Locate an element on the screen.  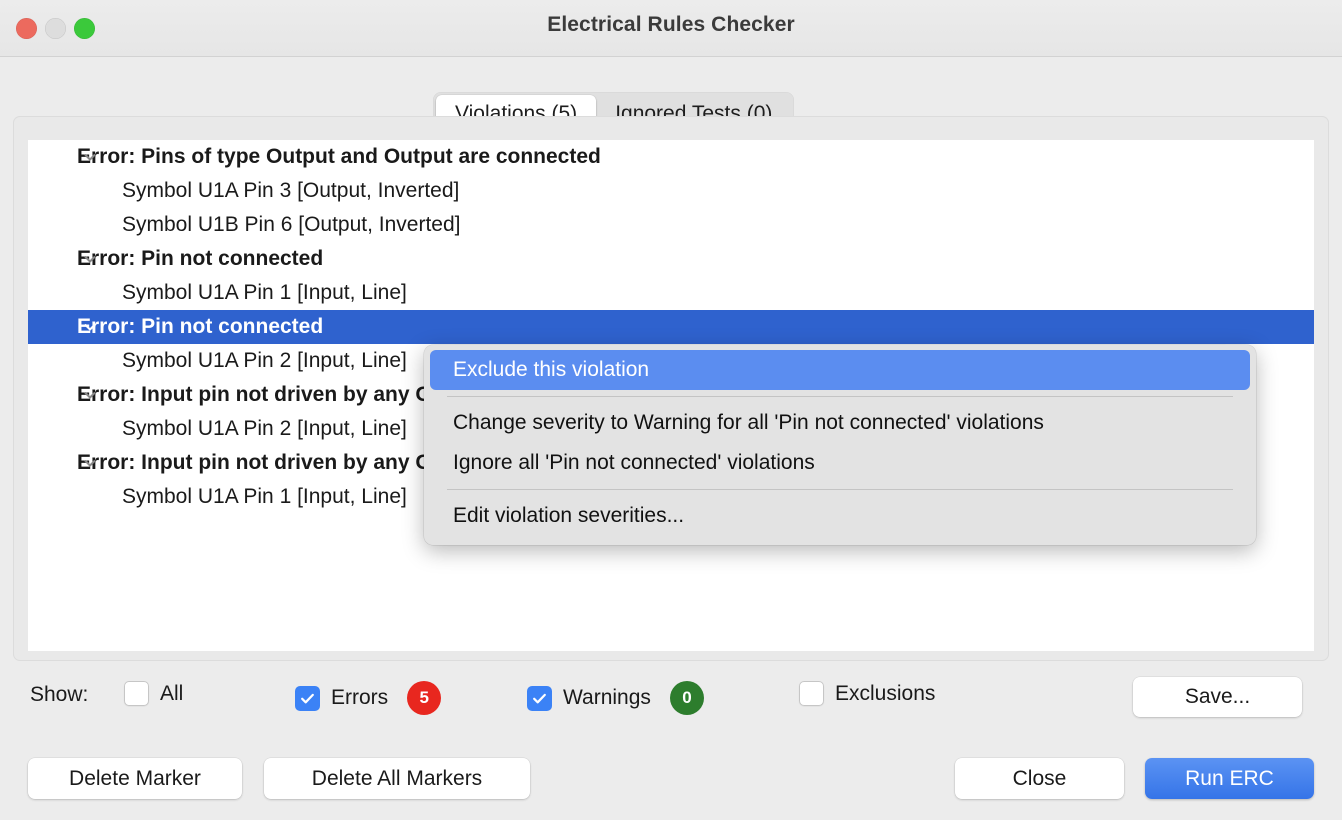
show-label: Show: is located at coordinates (59, 694).